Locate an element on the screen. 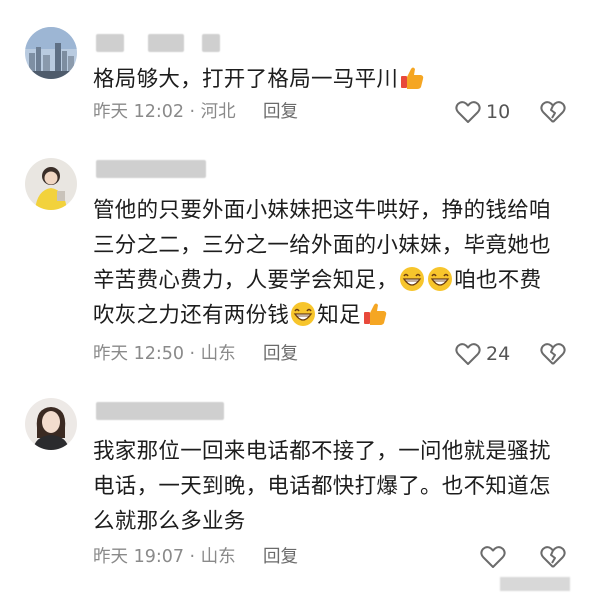  comment-line: 么就那么多业务 is located at coordinates (169, 521).